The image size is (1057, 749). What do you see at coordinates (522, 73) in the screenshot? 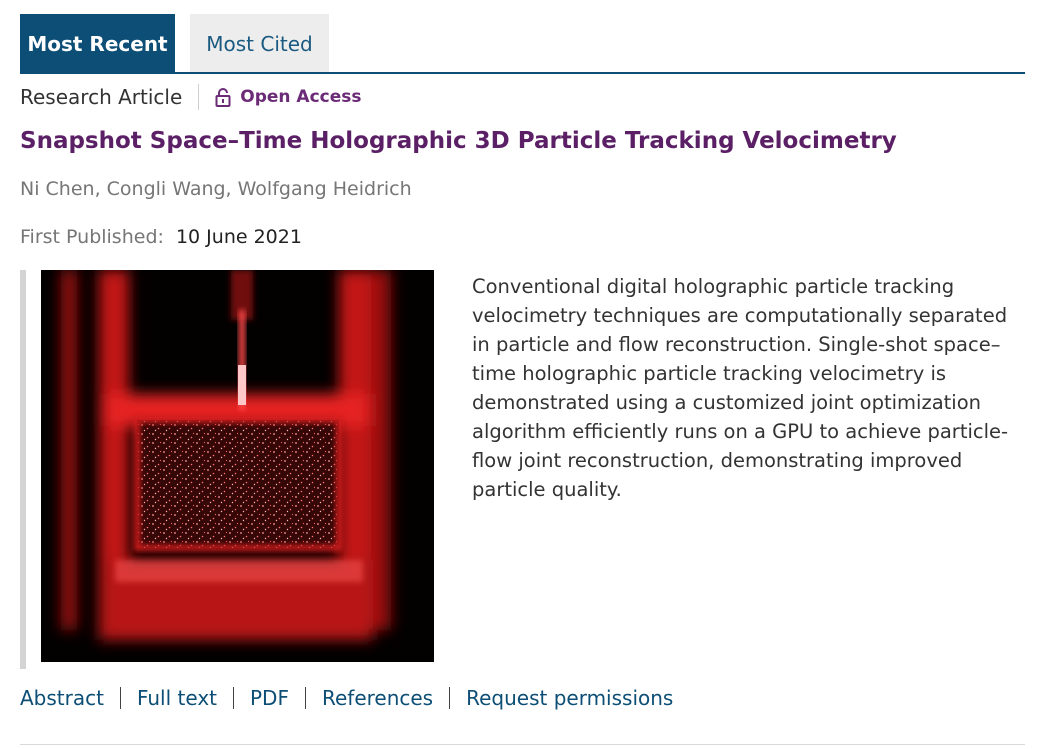
I see `tab-divider` at bounding box center [522, 73].